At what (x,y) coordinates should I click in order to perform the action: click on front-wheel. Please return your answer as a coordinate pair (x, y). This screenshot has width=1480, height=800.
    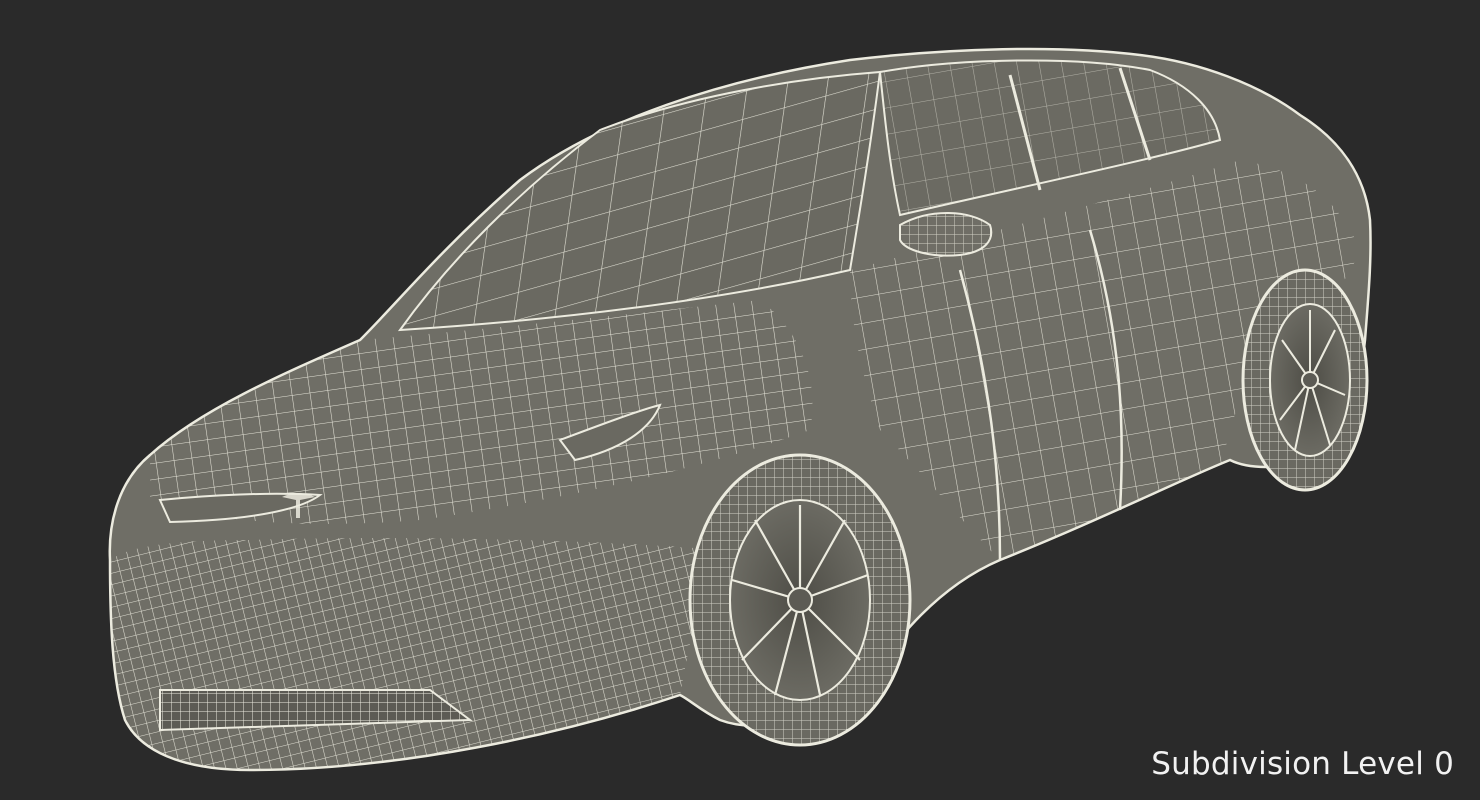
    Looking at the image, I should click on (800, 600).